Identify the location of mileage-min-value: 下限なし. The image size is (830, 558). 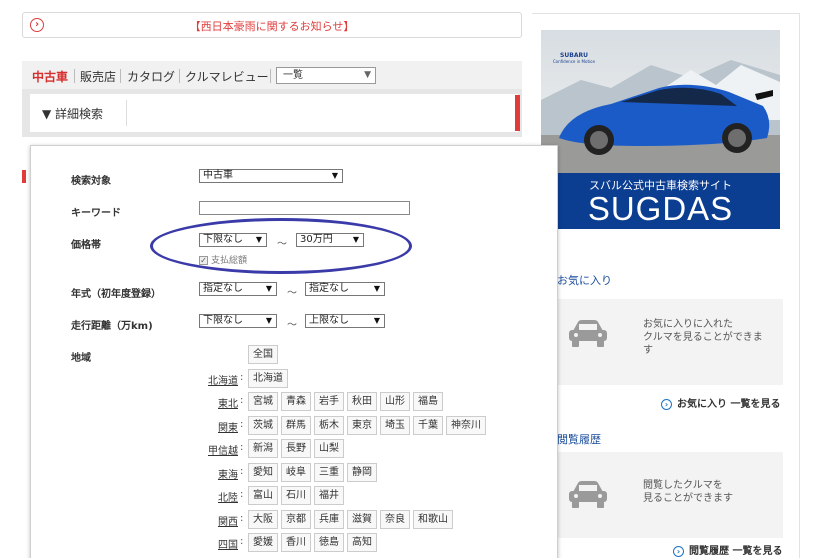
(223, 320).